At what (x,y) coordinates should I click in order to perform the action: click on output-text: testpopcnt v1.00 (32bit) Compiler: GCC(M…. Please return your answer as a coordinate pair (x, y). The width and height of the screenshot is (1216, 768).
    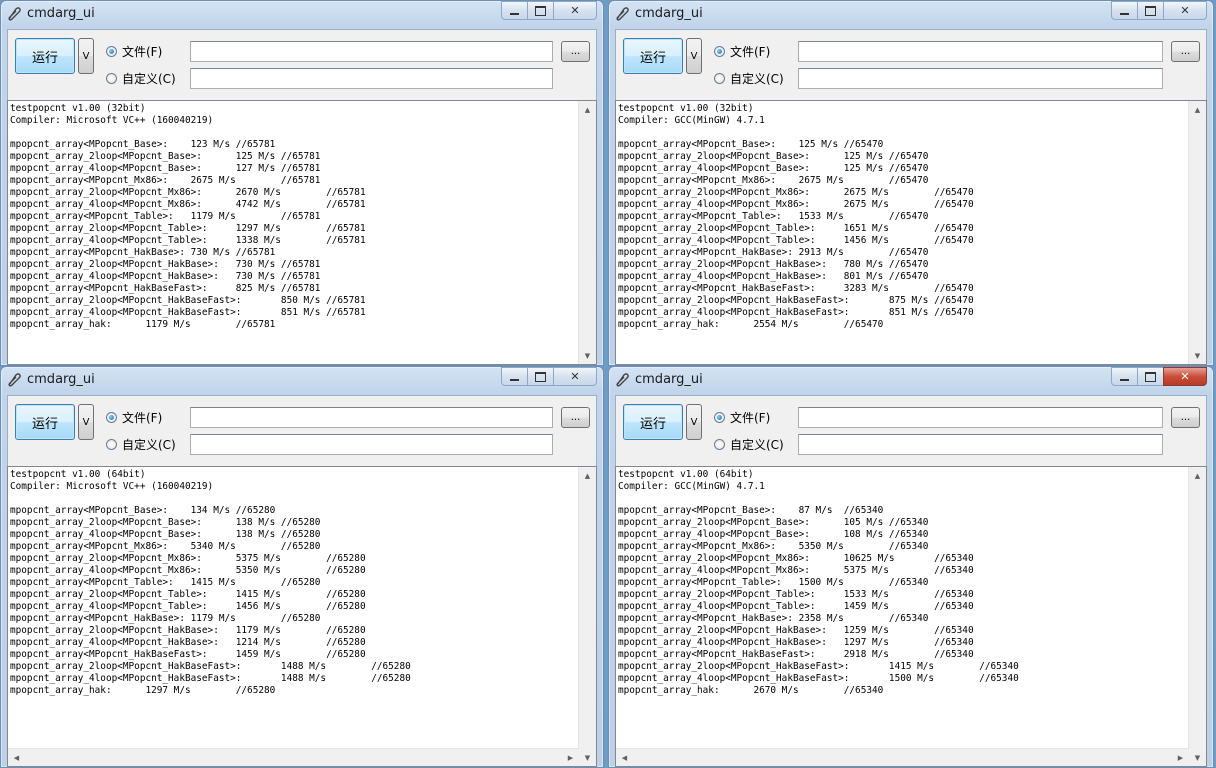
    Looking at the image, I should click on (796, 216).